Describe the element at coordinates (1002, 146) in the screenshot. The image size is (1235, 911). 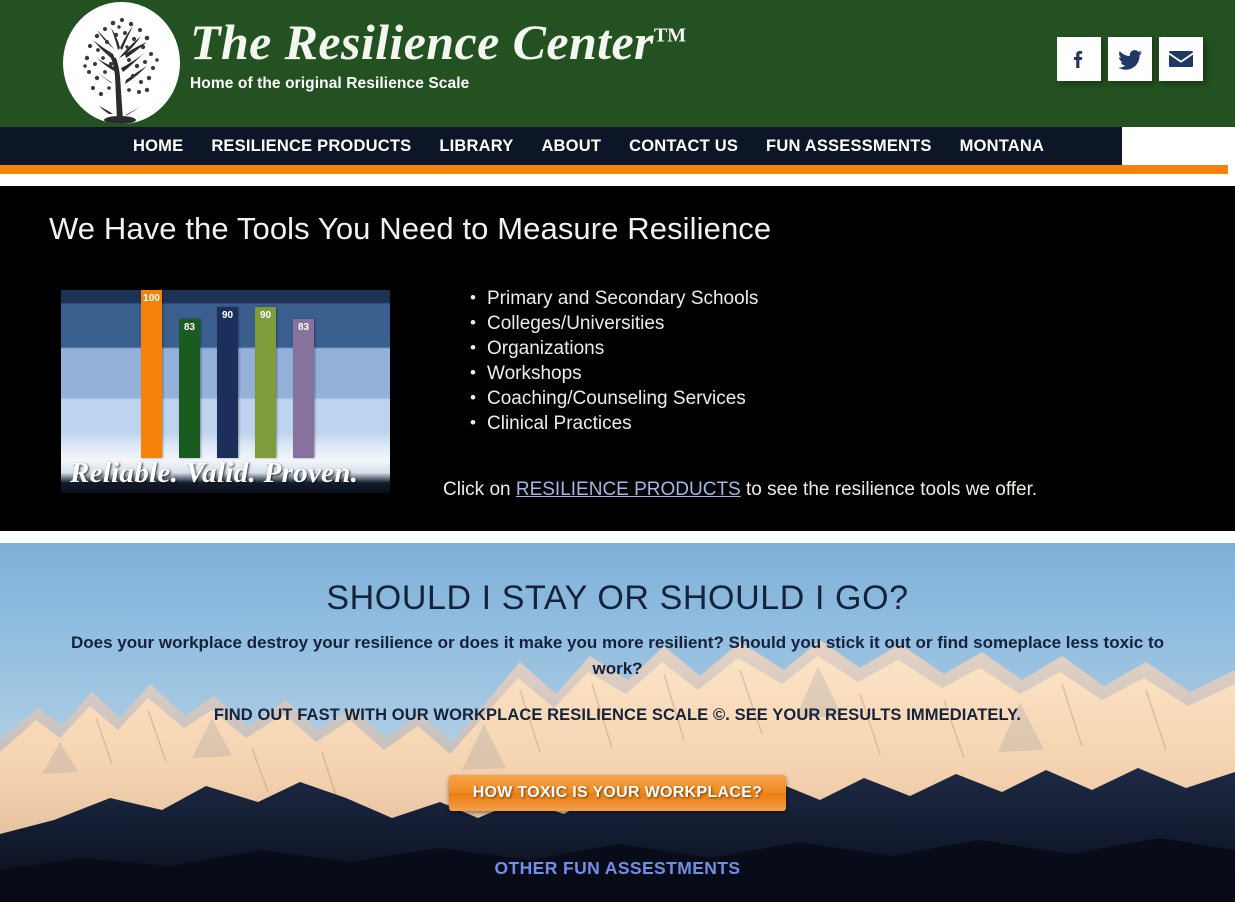
I see `nav-item-montana: MONTANA` at that location.